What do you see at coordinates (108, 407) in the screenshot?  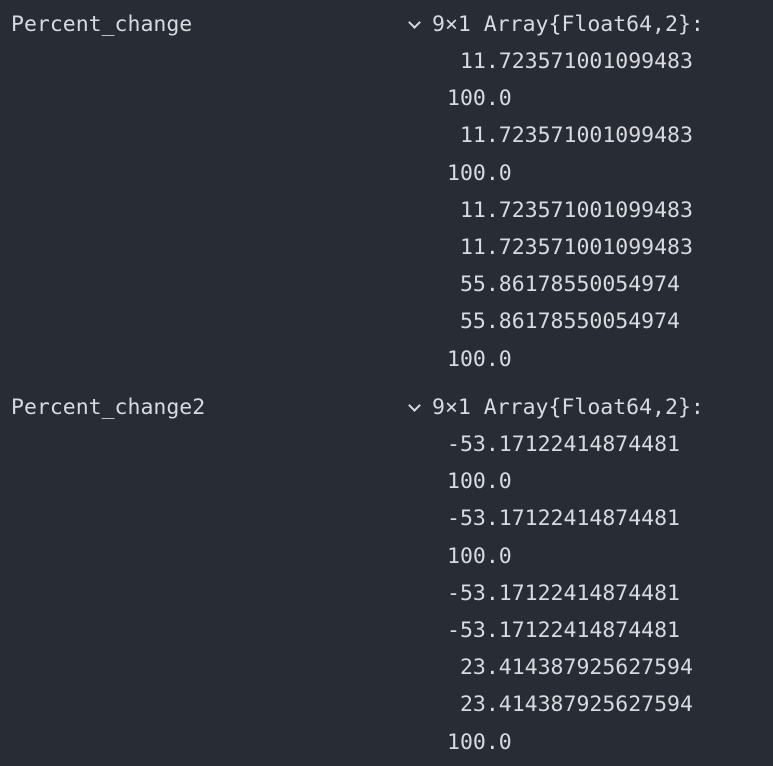 I see `variable-name: Percent_change2` at bounding box center [108, 407].